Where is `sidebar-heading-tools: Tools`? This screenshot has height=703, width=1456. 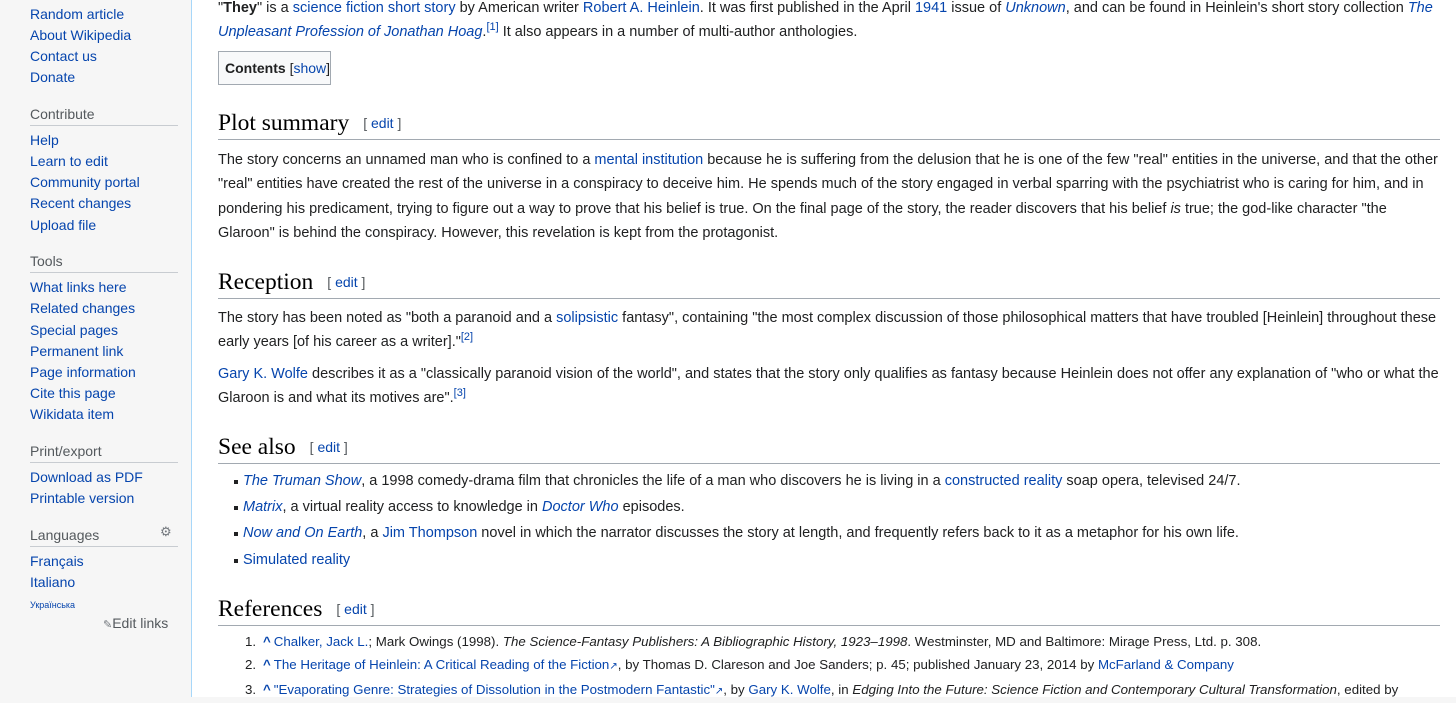
sidebar-heading-tools: Tools is located at coordinates (104, 263).